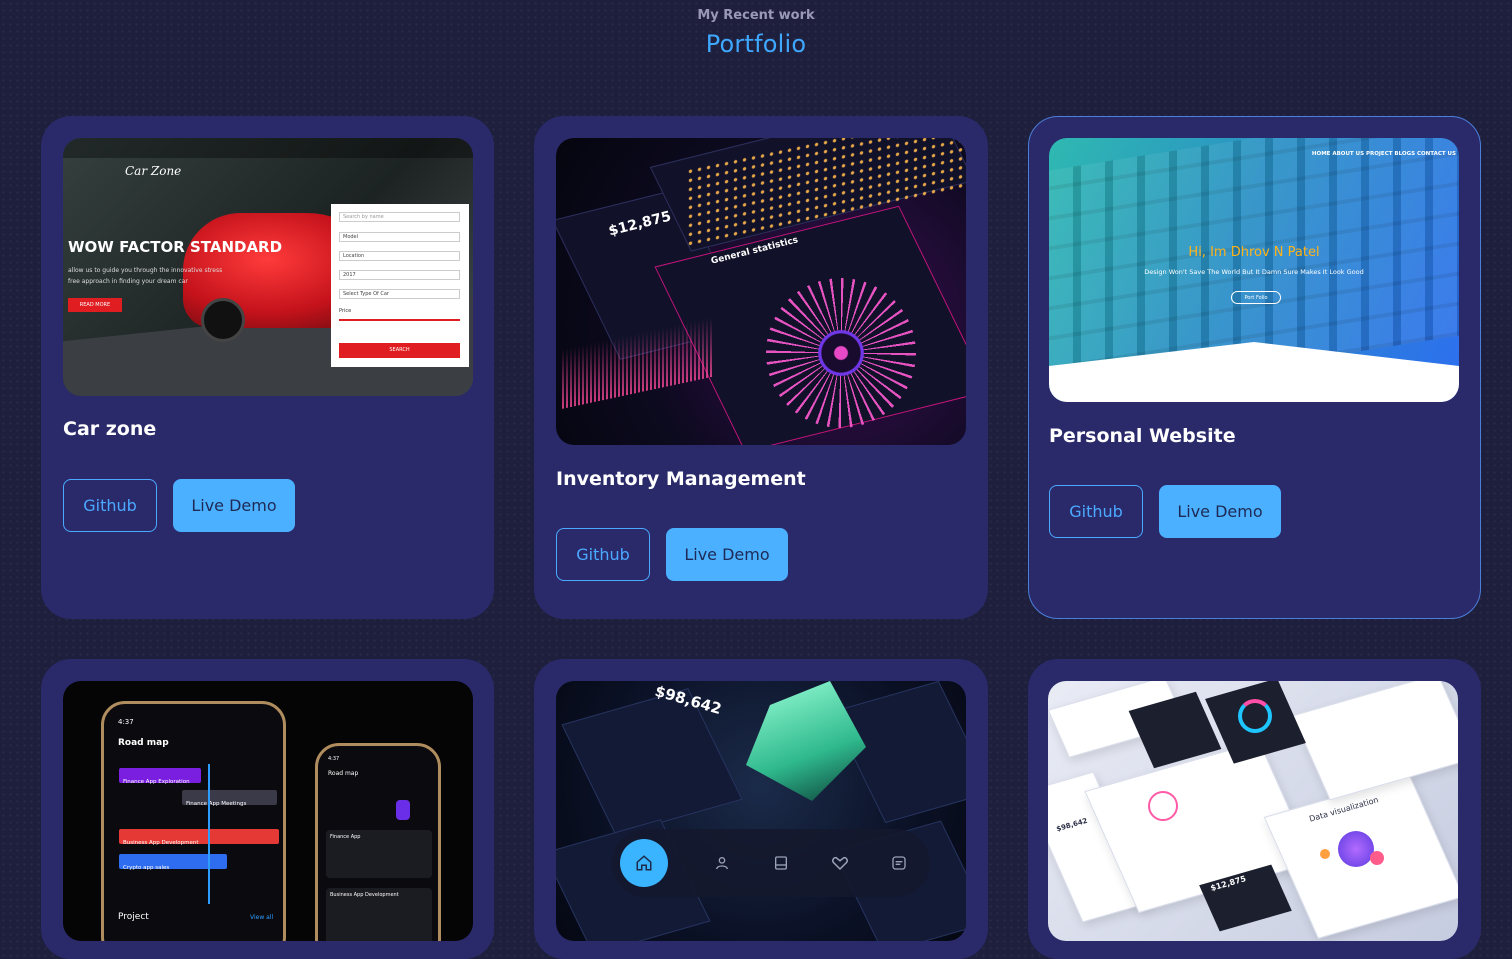  I want to click on project-title: Personal Website, so click(1142, 436).